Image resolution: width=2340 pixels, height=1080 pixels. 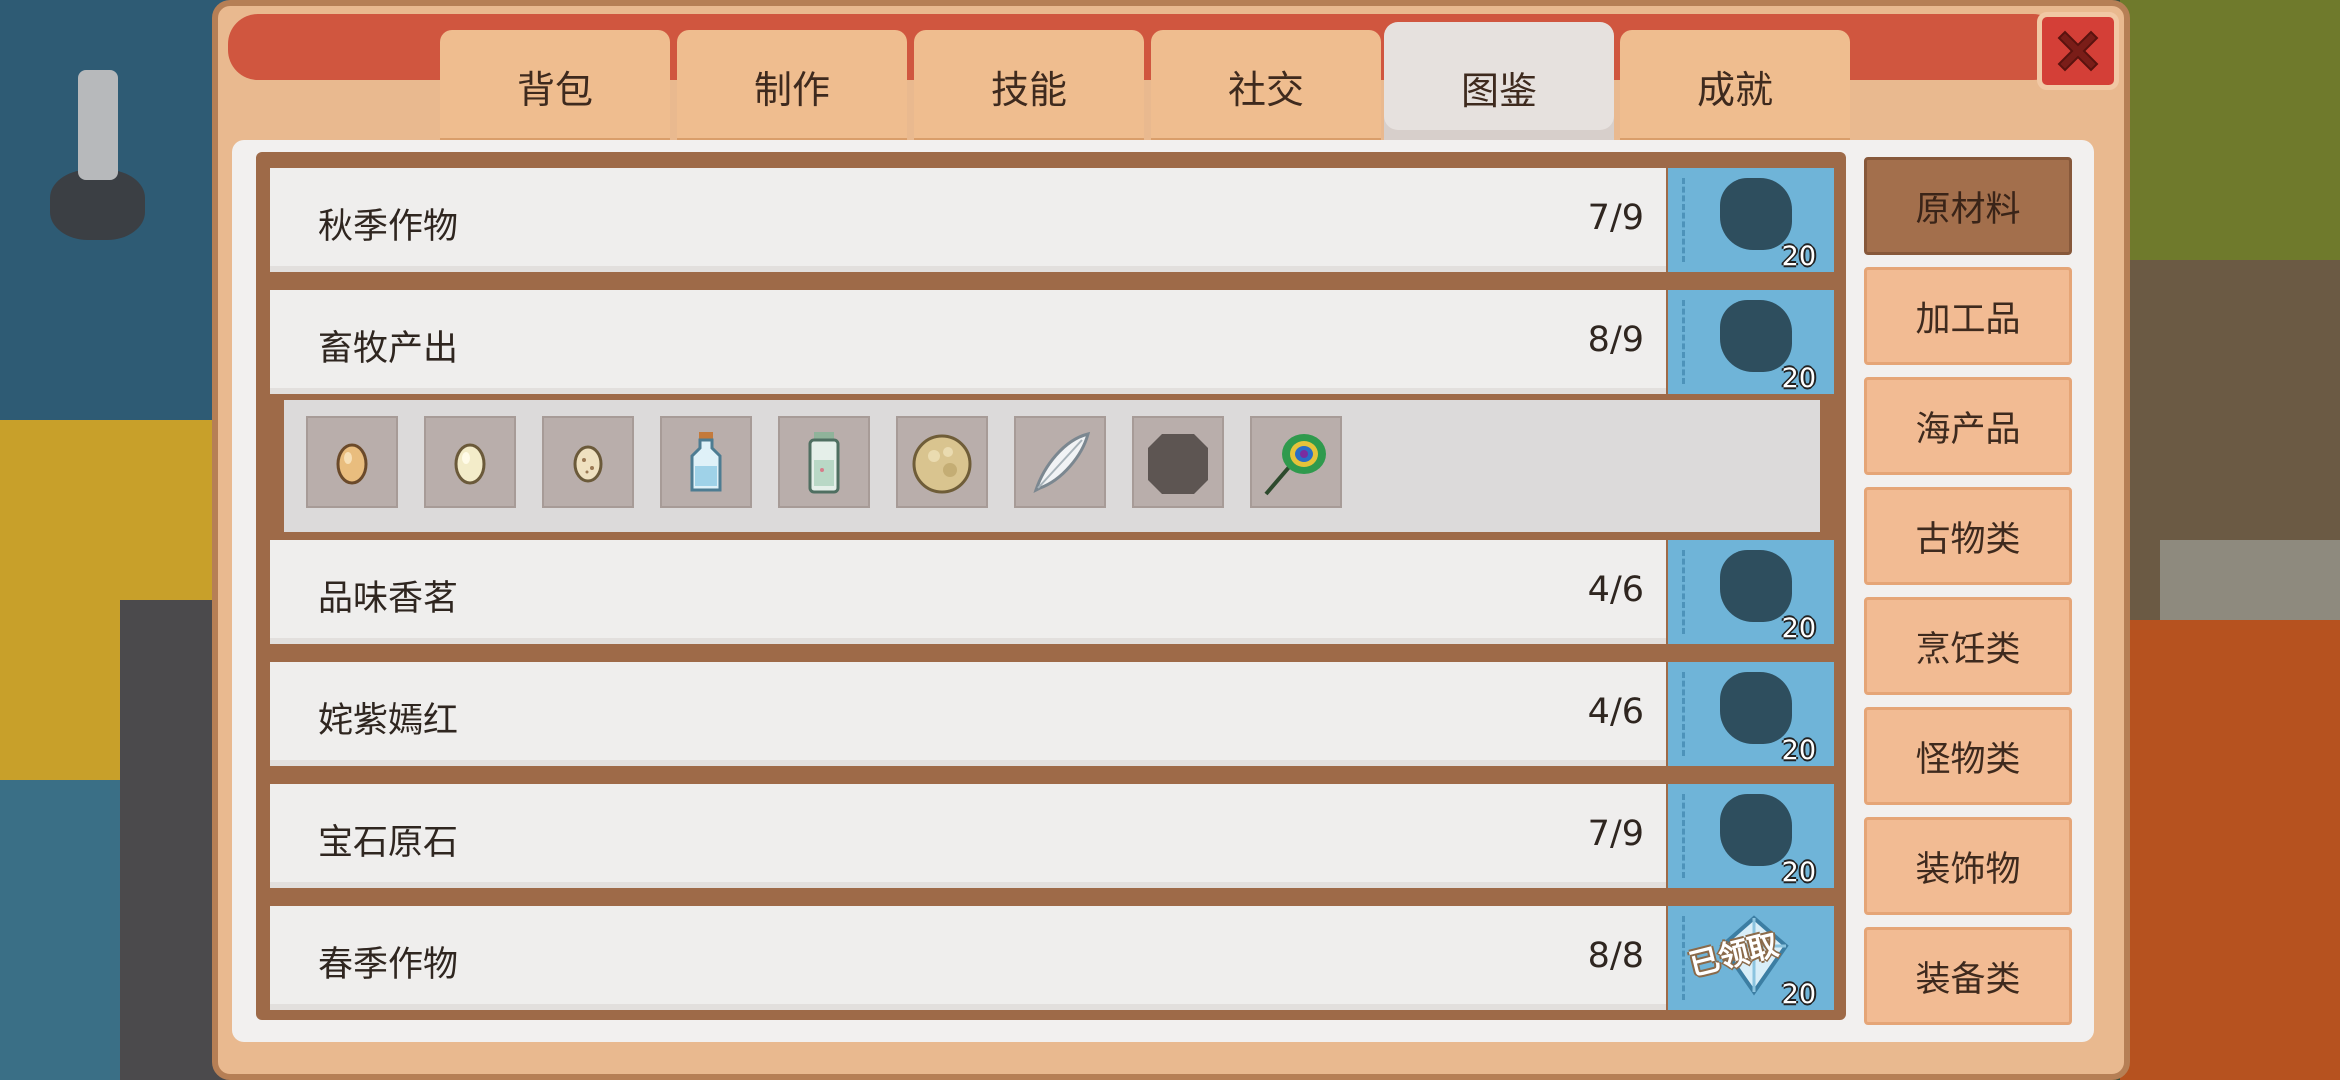 What do you see at coordinates (1968, 976) in the screenshot?
I see `category-equipment: 装备类` at bounding box center [1968, 976].